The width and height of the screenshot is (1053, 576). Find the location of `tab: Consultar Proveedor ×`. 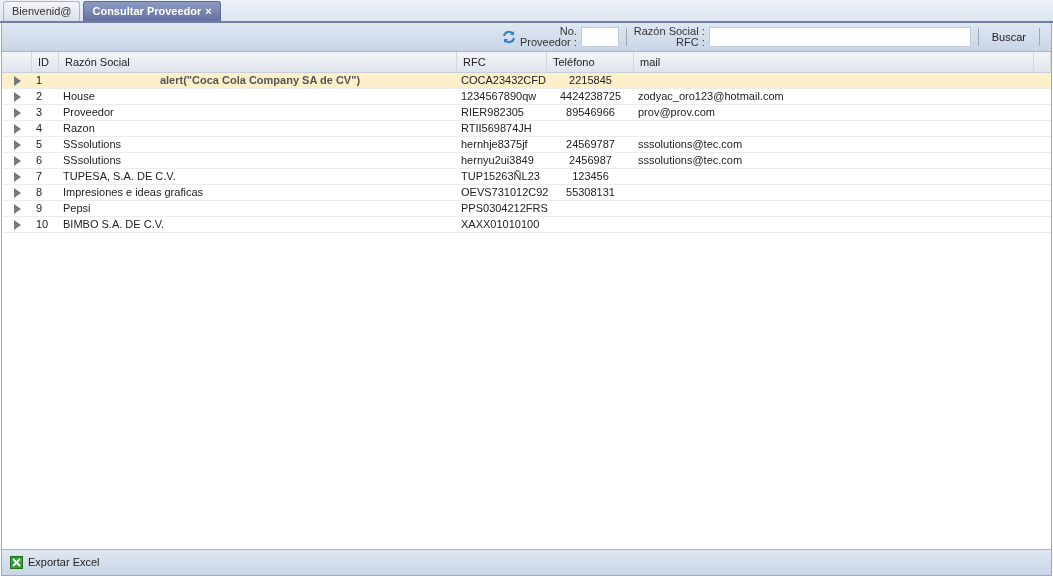

tab: Consultar Proveedor × is located at coordinates (152, 11).